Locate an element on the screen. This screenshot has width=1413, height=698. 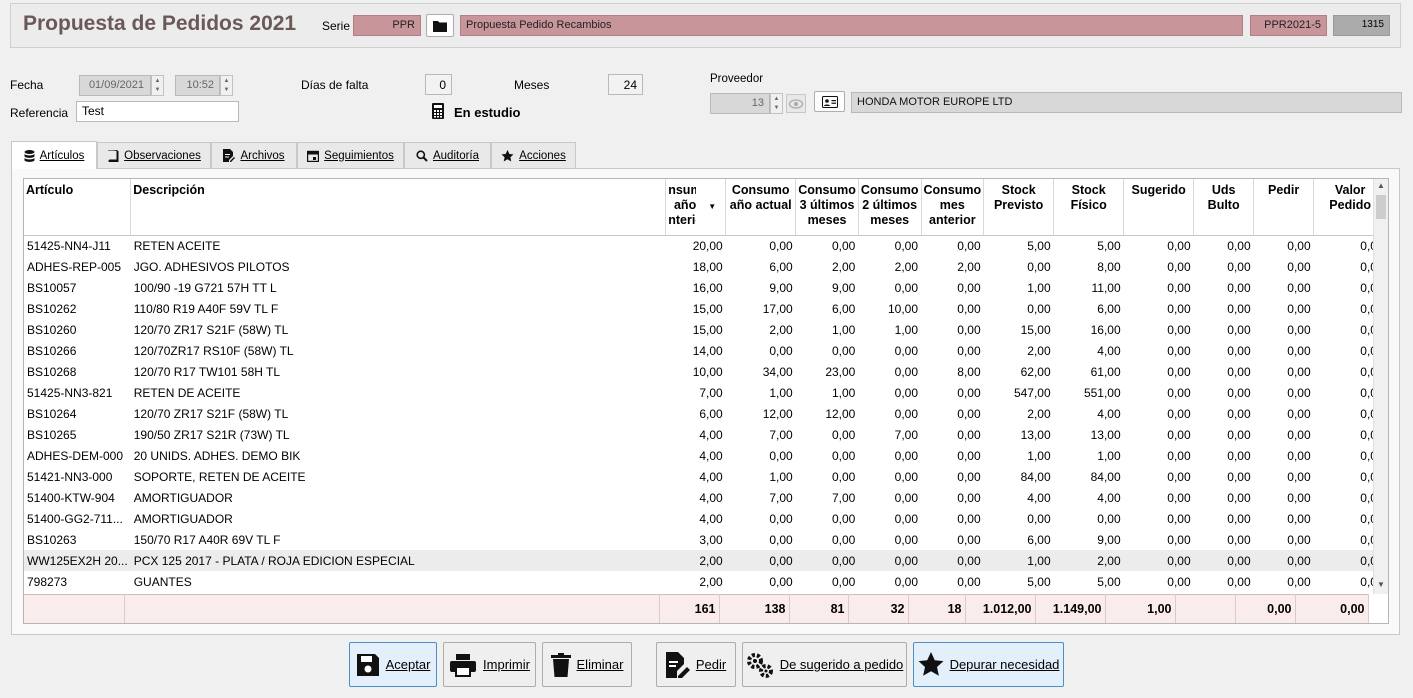
depurar-necesidad-button: Depurar necesidad is located at coordinates (988, 664).